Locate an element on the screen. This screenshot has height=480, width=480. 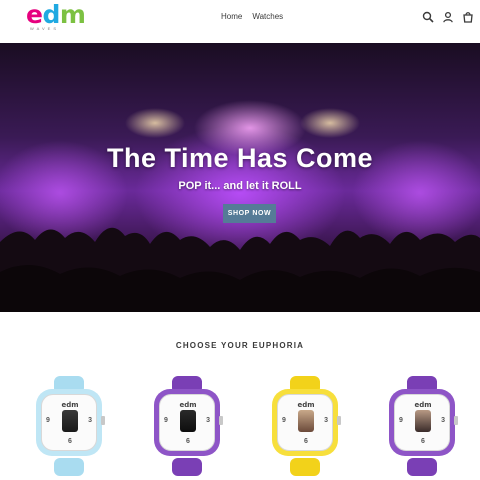
account-icon is located at coordinates (448, 16).